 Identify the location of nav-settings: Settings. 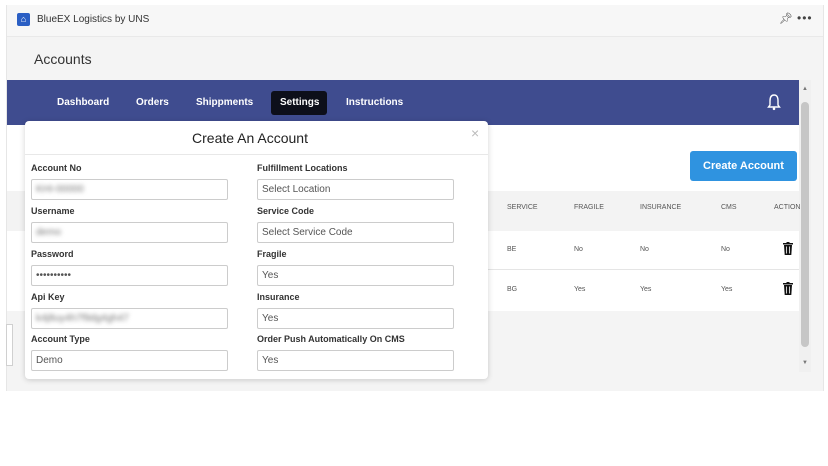
(299, 102).